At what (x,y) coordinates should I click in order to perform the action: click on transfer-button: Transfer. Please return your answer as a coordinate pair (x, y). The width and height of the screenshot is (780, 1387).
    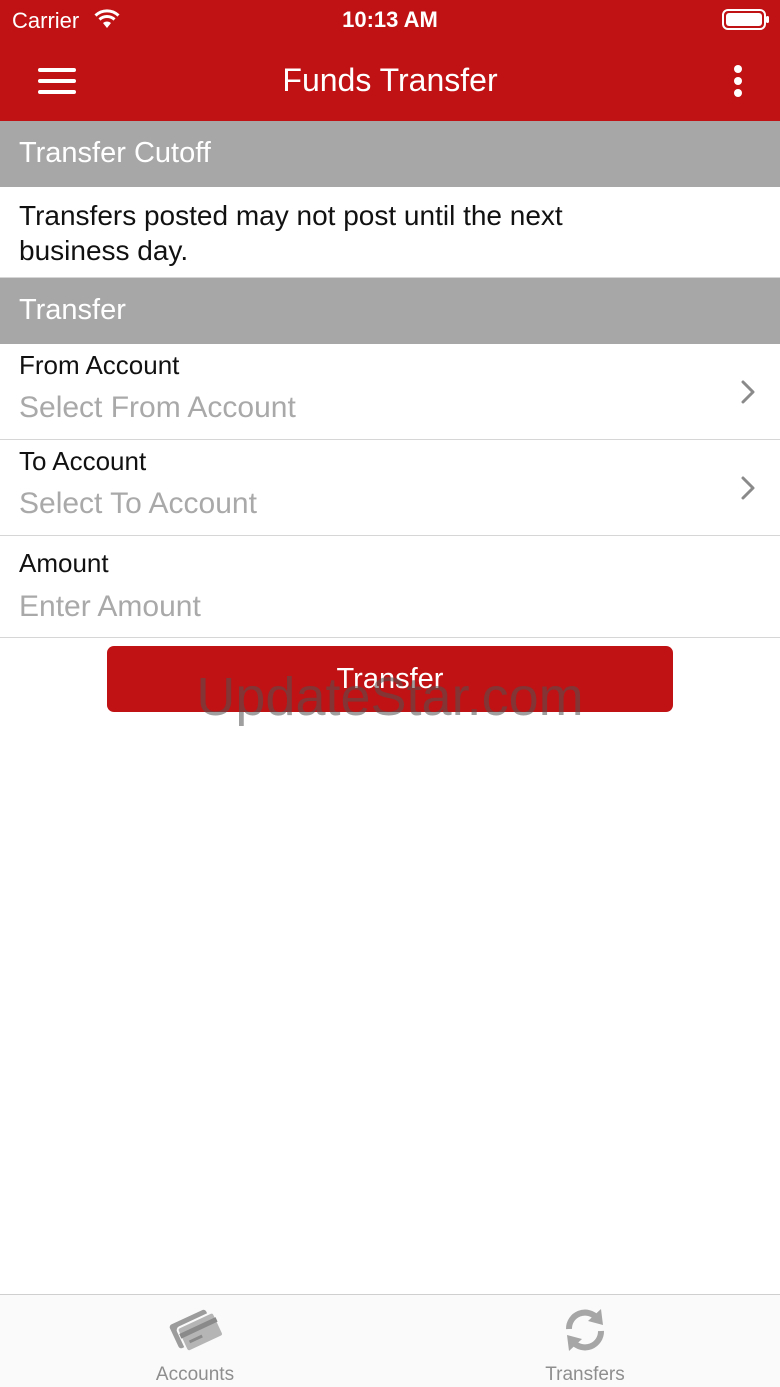
    Looking at the image, I should click on (390, 679).